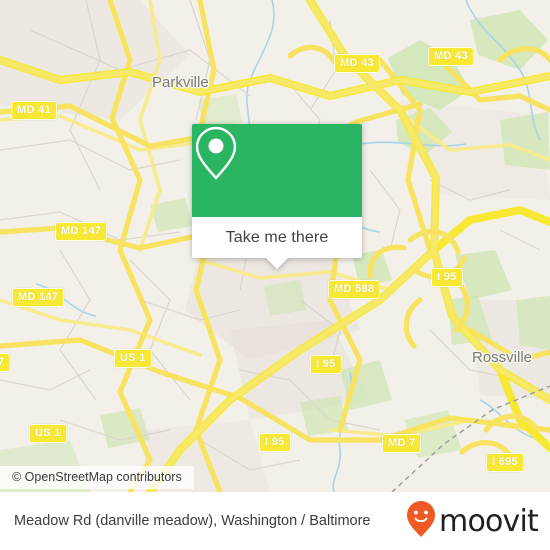 Image resolution: width=550 pixels, height=550 pixels. I want to click on moovit-logo: moovit, so click(478, 521).